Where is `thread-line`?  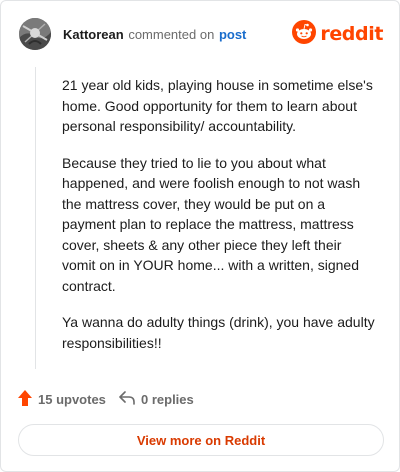
thread-line is located at coordinates (35, 218).